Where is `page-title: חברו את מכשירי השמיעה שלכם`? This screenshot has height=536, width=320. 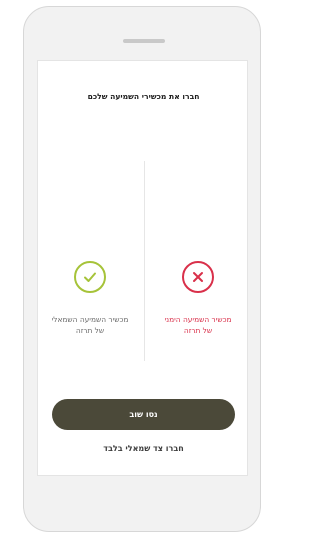
page-title: חברו את מכשירי השמיעה שלכם is located at coordinates (143, 96).